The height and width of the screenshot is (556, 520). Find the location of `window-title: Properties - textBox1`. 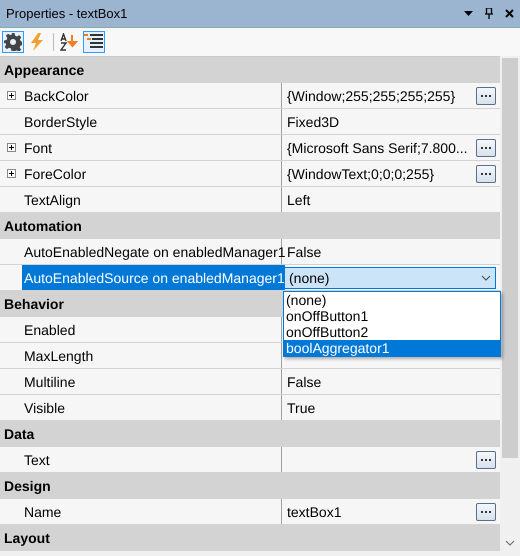

window-title: Properties - textBox1 is located at coordinates (67, 13).